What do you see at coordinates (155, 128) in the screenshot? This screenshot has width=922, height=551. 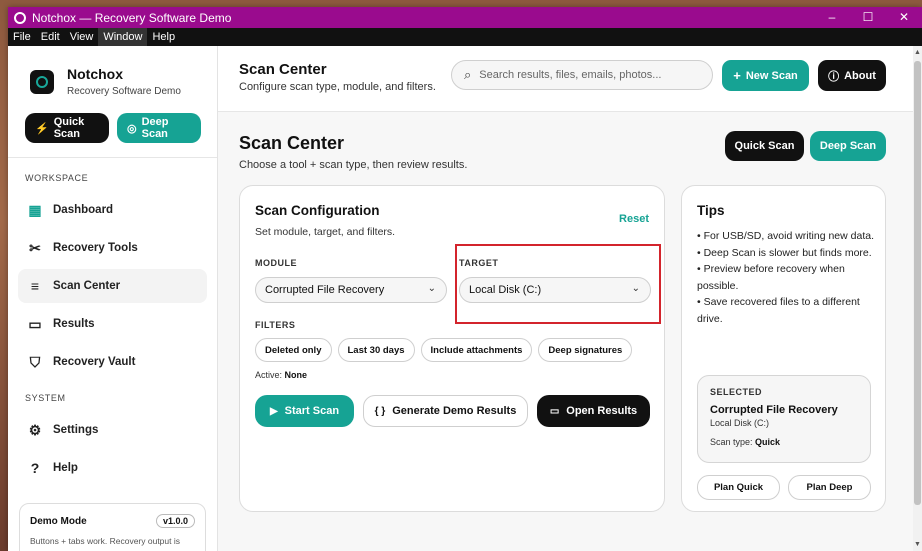 I see `sidebar-deep-scan-label: Deep Scan` at bounding box center [155, 128].